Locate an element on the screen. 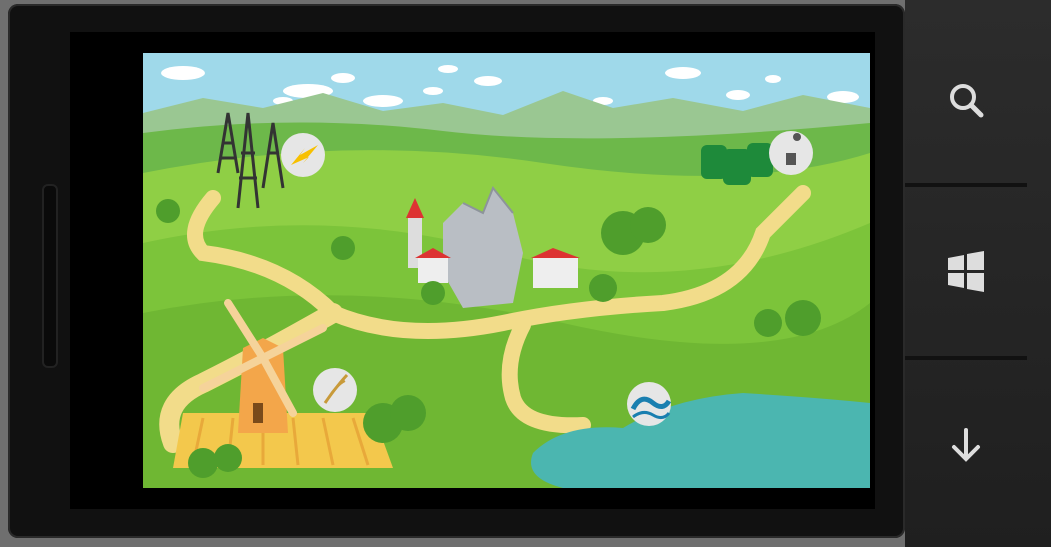 The image size is (1051, 547). windows-start-icon is located at coordinates (966, 271).